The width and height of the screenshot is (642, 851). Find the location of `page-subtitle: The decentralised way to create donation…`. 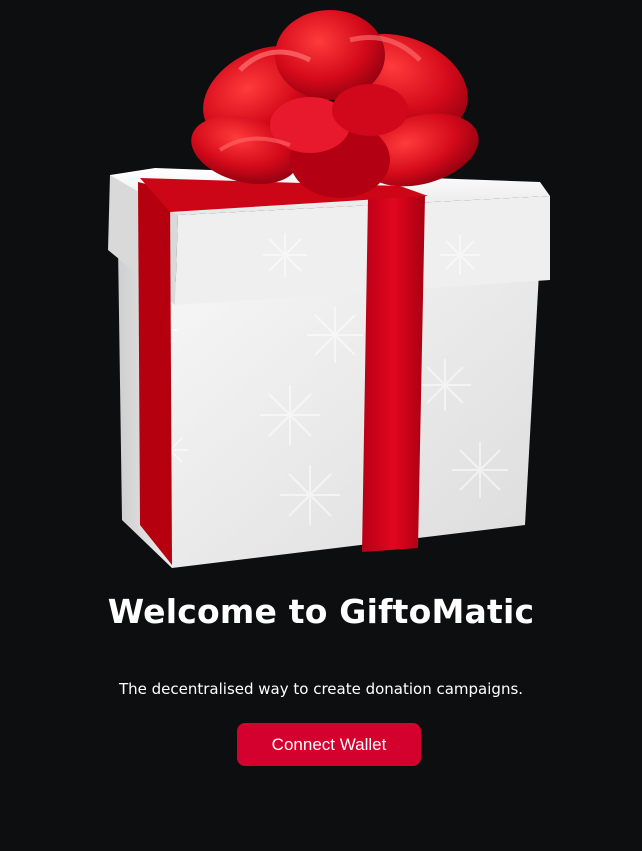

page-subtitle: The decentralised way to create donation… is located at coordinates (321, 689).